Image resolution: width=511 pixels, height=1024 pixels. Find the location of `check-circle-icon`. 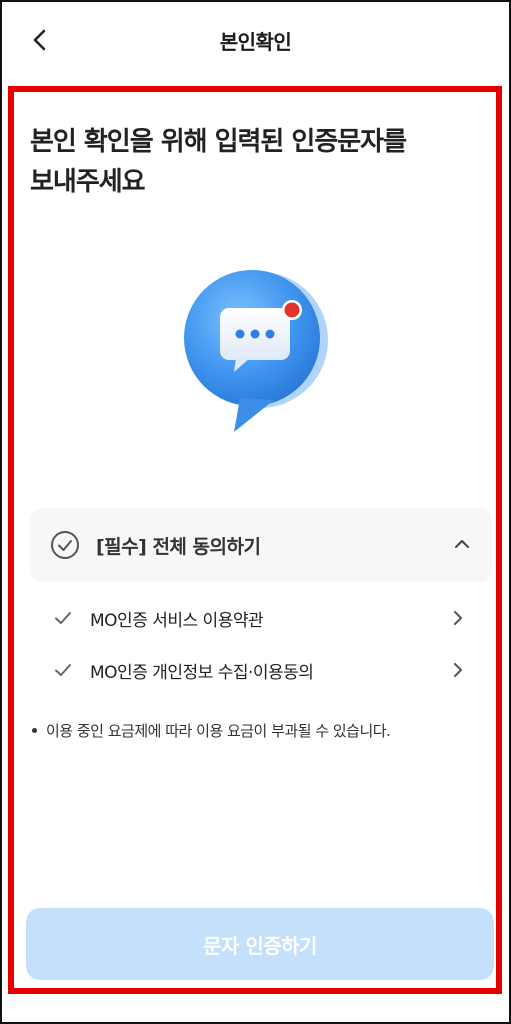

check-circle-icon is located at coordinates (65, 545).